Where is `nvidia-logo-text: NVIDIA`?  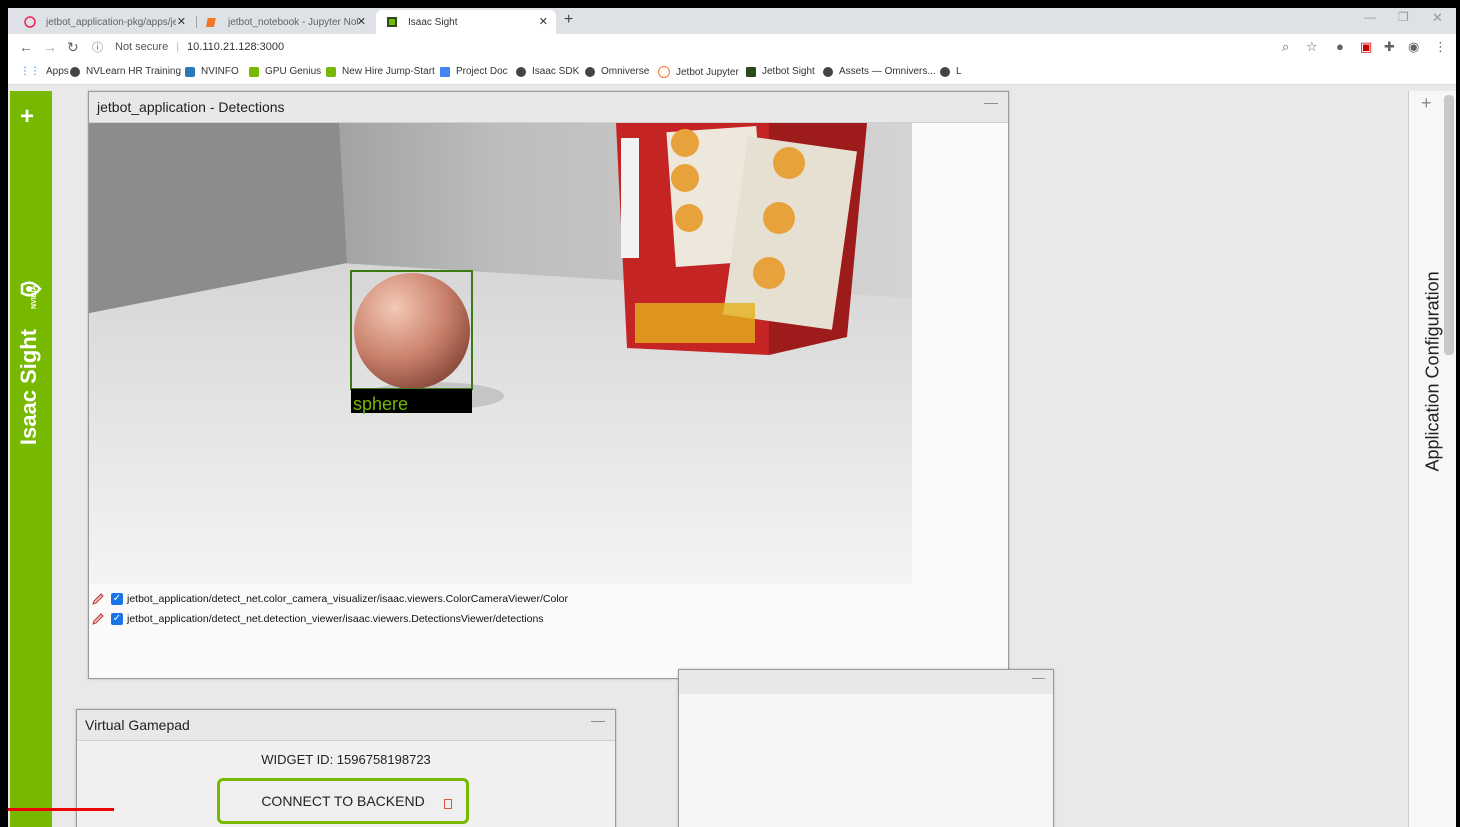 nvidia-logo-text: NVIDIA is located at coordinates (34, 297).